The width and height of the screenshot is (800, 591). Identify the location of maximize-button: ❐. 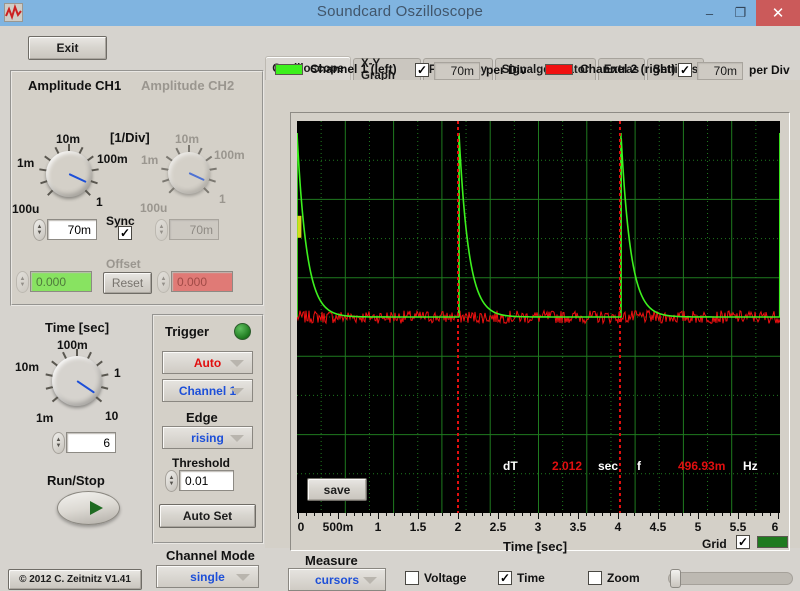
(740, 13).